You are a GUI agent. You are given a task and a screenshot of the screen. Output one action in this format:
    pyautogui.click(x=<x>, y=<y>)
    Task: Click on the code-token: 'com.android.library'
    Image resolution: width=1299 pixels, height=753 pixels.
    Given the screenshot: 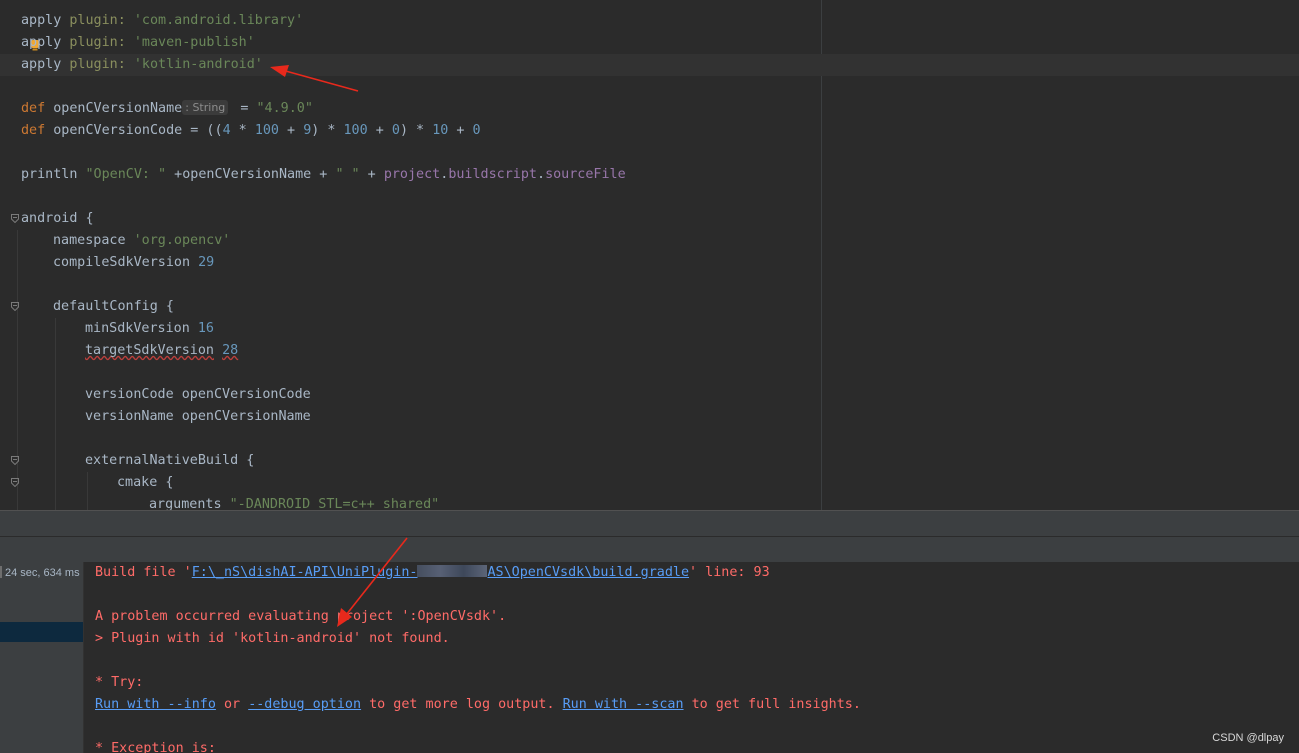 What is the action you would take?
    pyautogui.click(x=218, y=20)
    